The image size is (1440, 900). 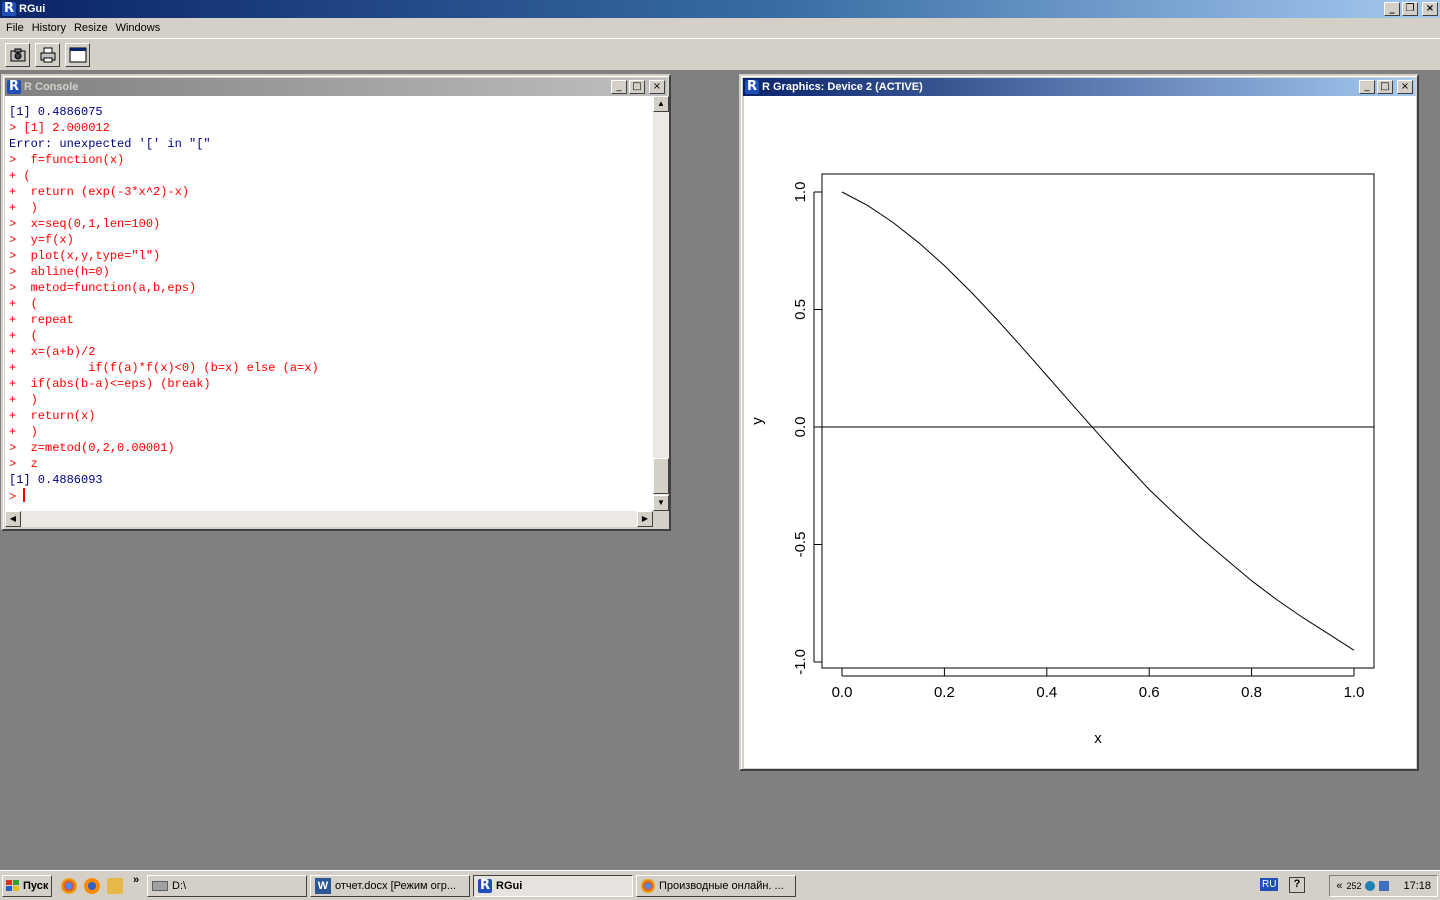 I want to click on network-icon, so click(x=1370, y=886).